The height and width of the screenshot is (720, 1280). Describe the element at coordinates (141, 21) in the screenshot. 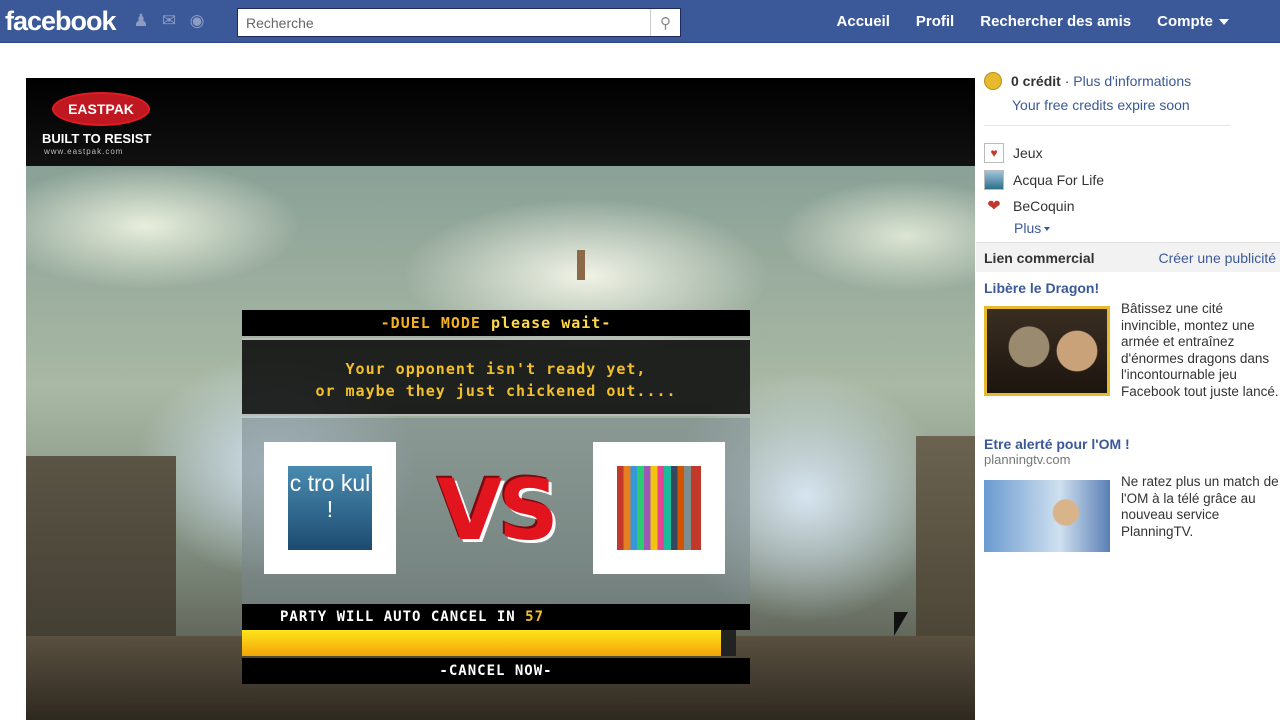

I see `friends-icon: ♟` at that location.